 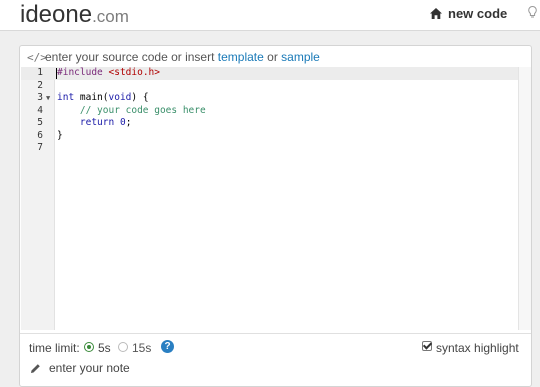 I want to click on line-number: 4, so click(x=40, y=110).